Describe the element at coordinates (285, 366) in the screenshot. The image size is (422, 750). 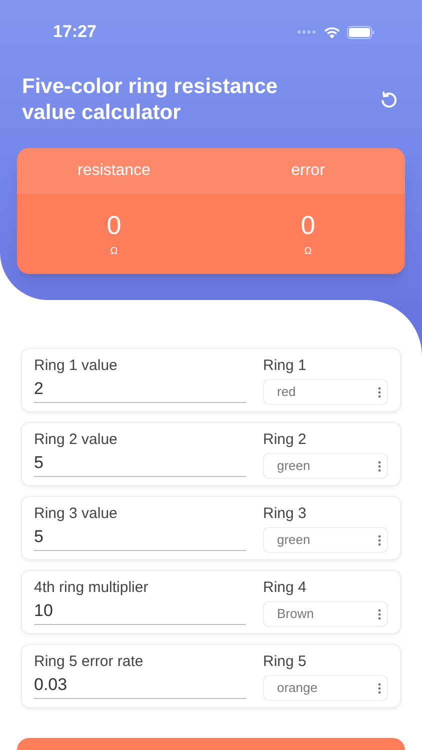
I see `select-label: Ring 1` at that location.